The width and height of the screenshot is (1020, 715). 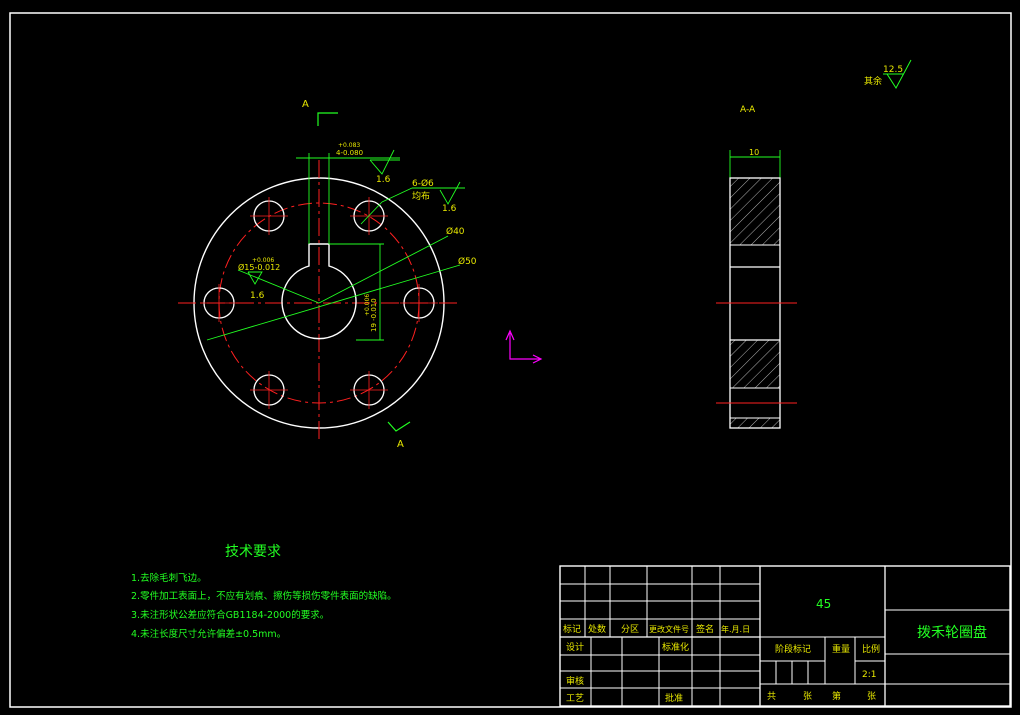 What do you see at coordinates (871, 696) in the screenshot?
I see `sheet2-label: 张` at bounding box center [871, 696].